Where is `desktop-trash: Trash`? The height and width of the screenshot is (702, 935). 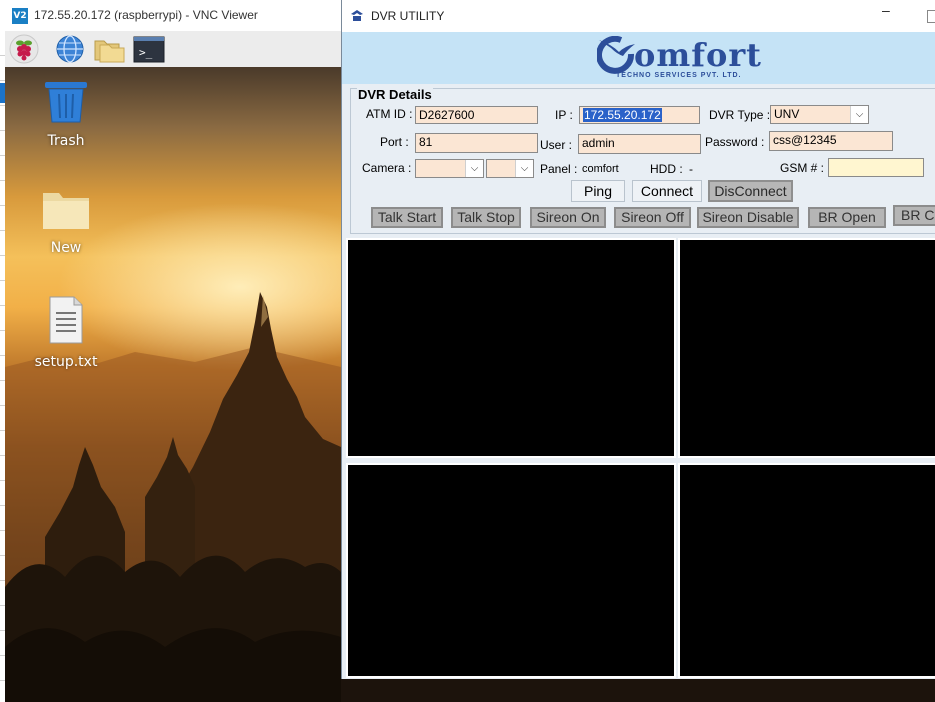 desktop-trash: Trash is located at coordinates (66, 114).